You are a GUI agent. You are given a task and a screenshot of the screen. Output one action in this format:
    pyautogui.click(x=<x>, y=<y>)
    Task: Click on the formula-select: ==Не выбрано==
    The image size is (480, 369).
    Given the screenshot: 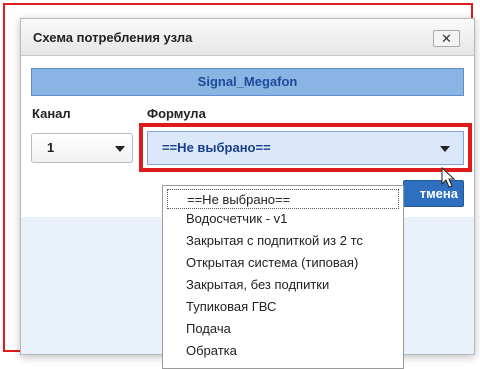 What is the action you would take?
    pyautogui.click(x=305, y=148)
    